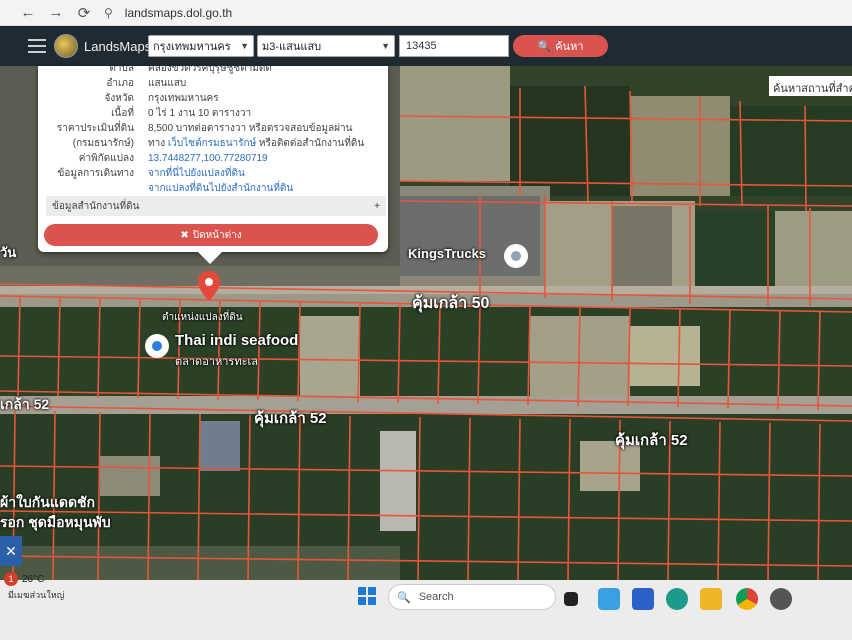 The height and width of the screenshot is (640, 852). I want to click on url-text: landsmaps.dol.go.th, so click(178, 13).